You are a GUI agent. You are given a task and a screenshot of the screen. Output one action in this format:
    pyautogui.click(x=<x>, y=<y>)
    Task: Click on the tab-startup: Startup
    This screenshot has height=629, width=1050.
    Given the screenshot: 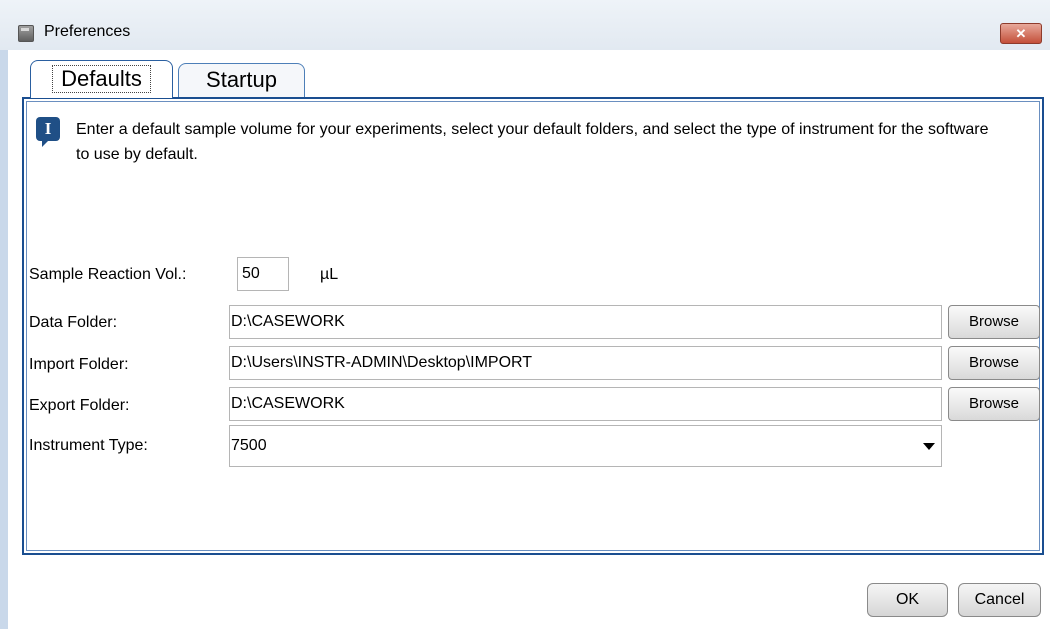 What is the action you would take?
    pyautogui.click(x=241, y=80)
    